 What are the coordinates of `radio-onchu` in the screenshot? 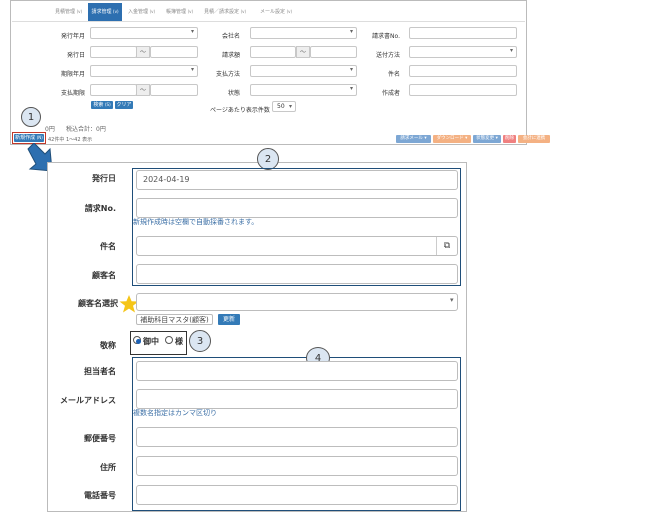 It's located at (137, 340).